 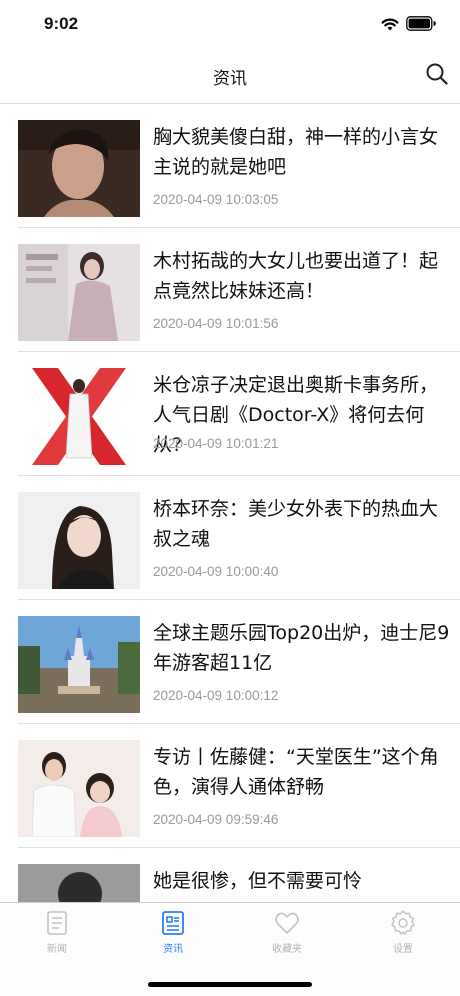 What do you see at coordinates (230, 984) in the screenshot?
I see `home-indicator` at bounding box center [230, 984].